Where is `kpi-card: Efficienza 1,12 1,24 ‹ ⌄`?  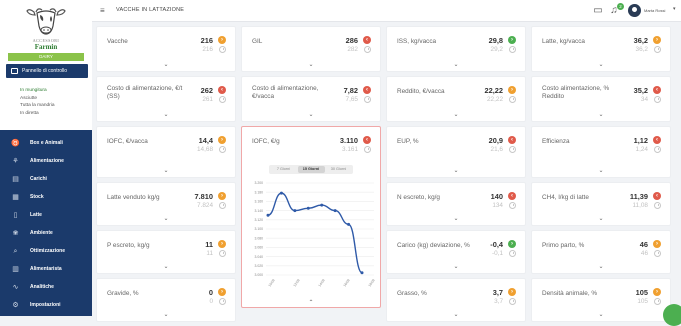 kpi-card: Efficienza 1,12 1,24 ‹ ⌄ is located at coordinates (601, 152).